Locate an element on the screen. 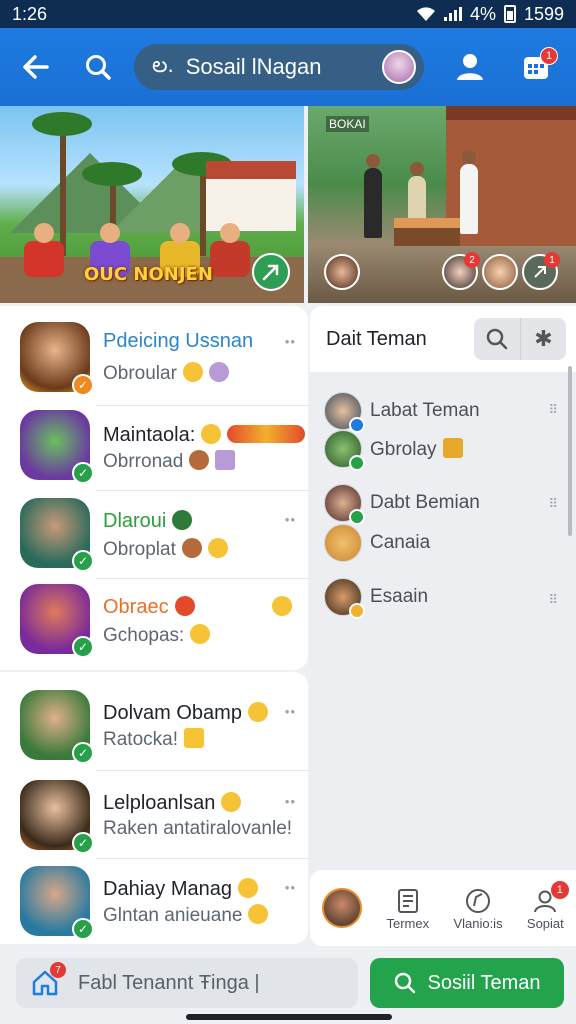 This screenshot has width=576, height=1024. app-title-pill: ల. Sosail lNagan is located at coordinates (279, 67).